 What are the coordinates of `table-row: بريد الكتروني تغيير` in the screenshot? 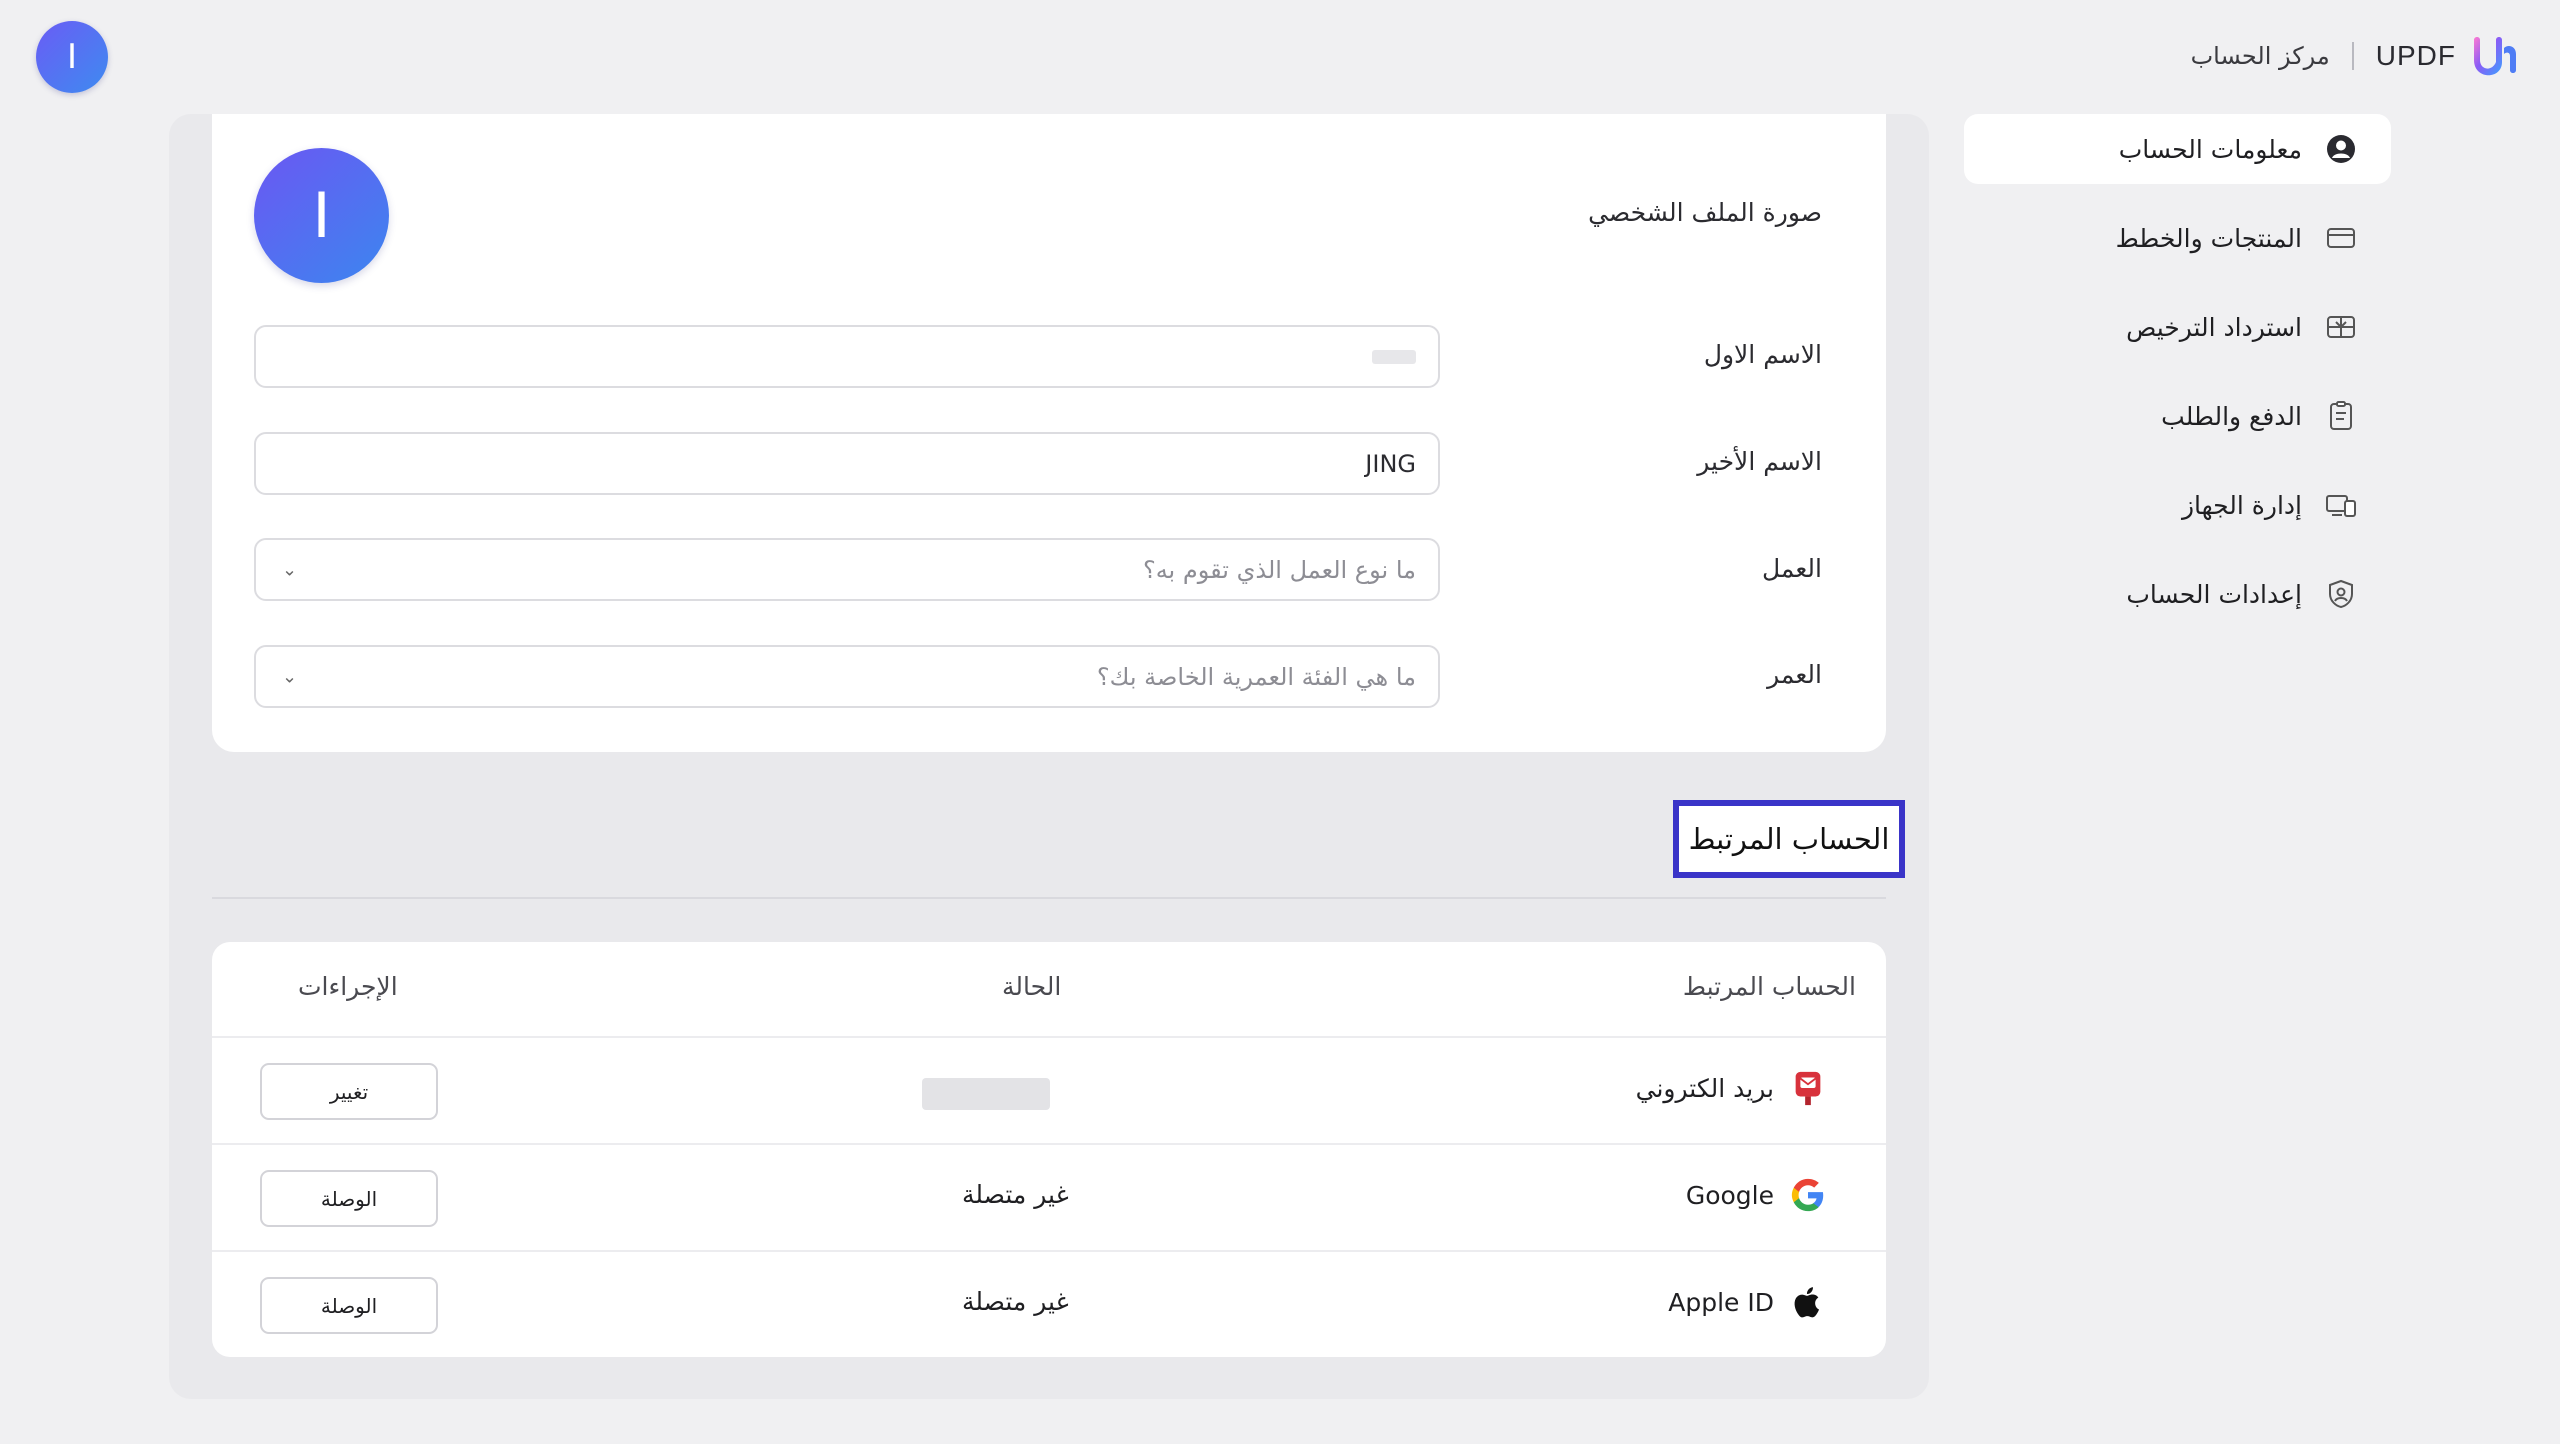 It's located at (1049, 1091).